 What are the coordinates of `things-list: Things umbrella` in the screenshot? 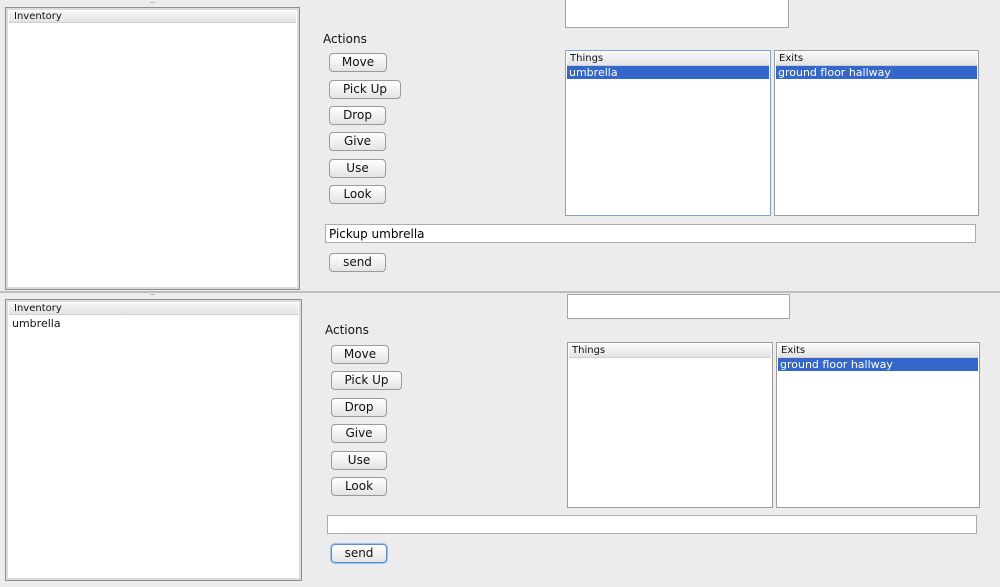 It's located at (668, 133).